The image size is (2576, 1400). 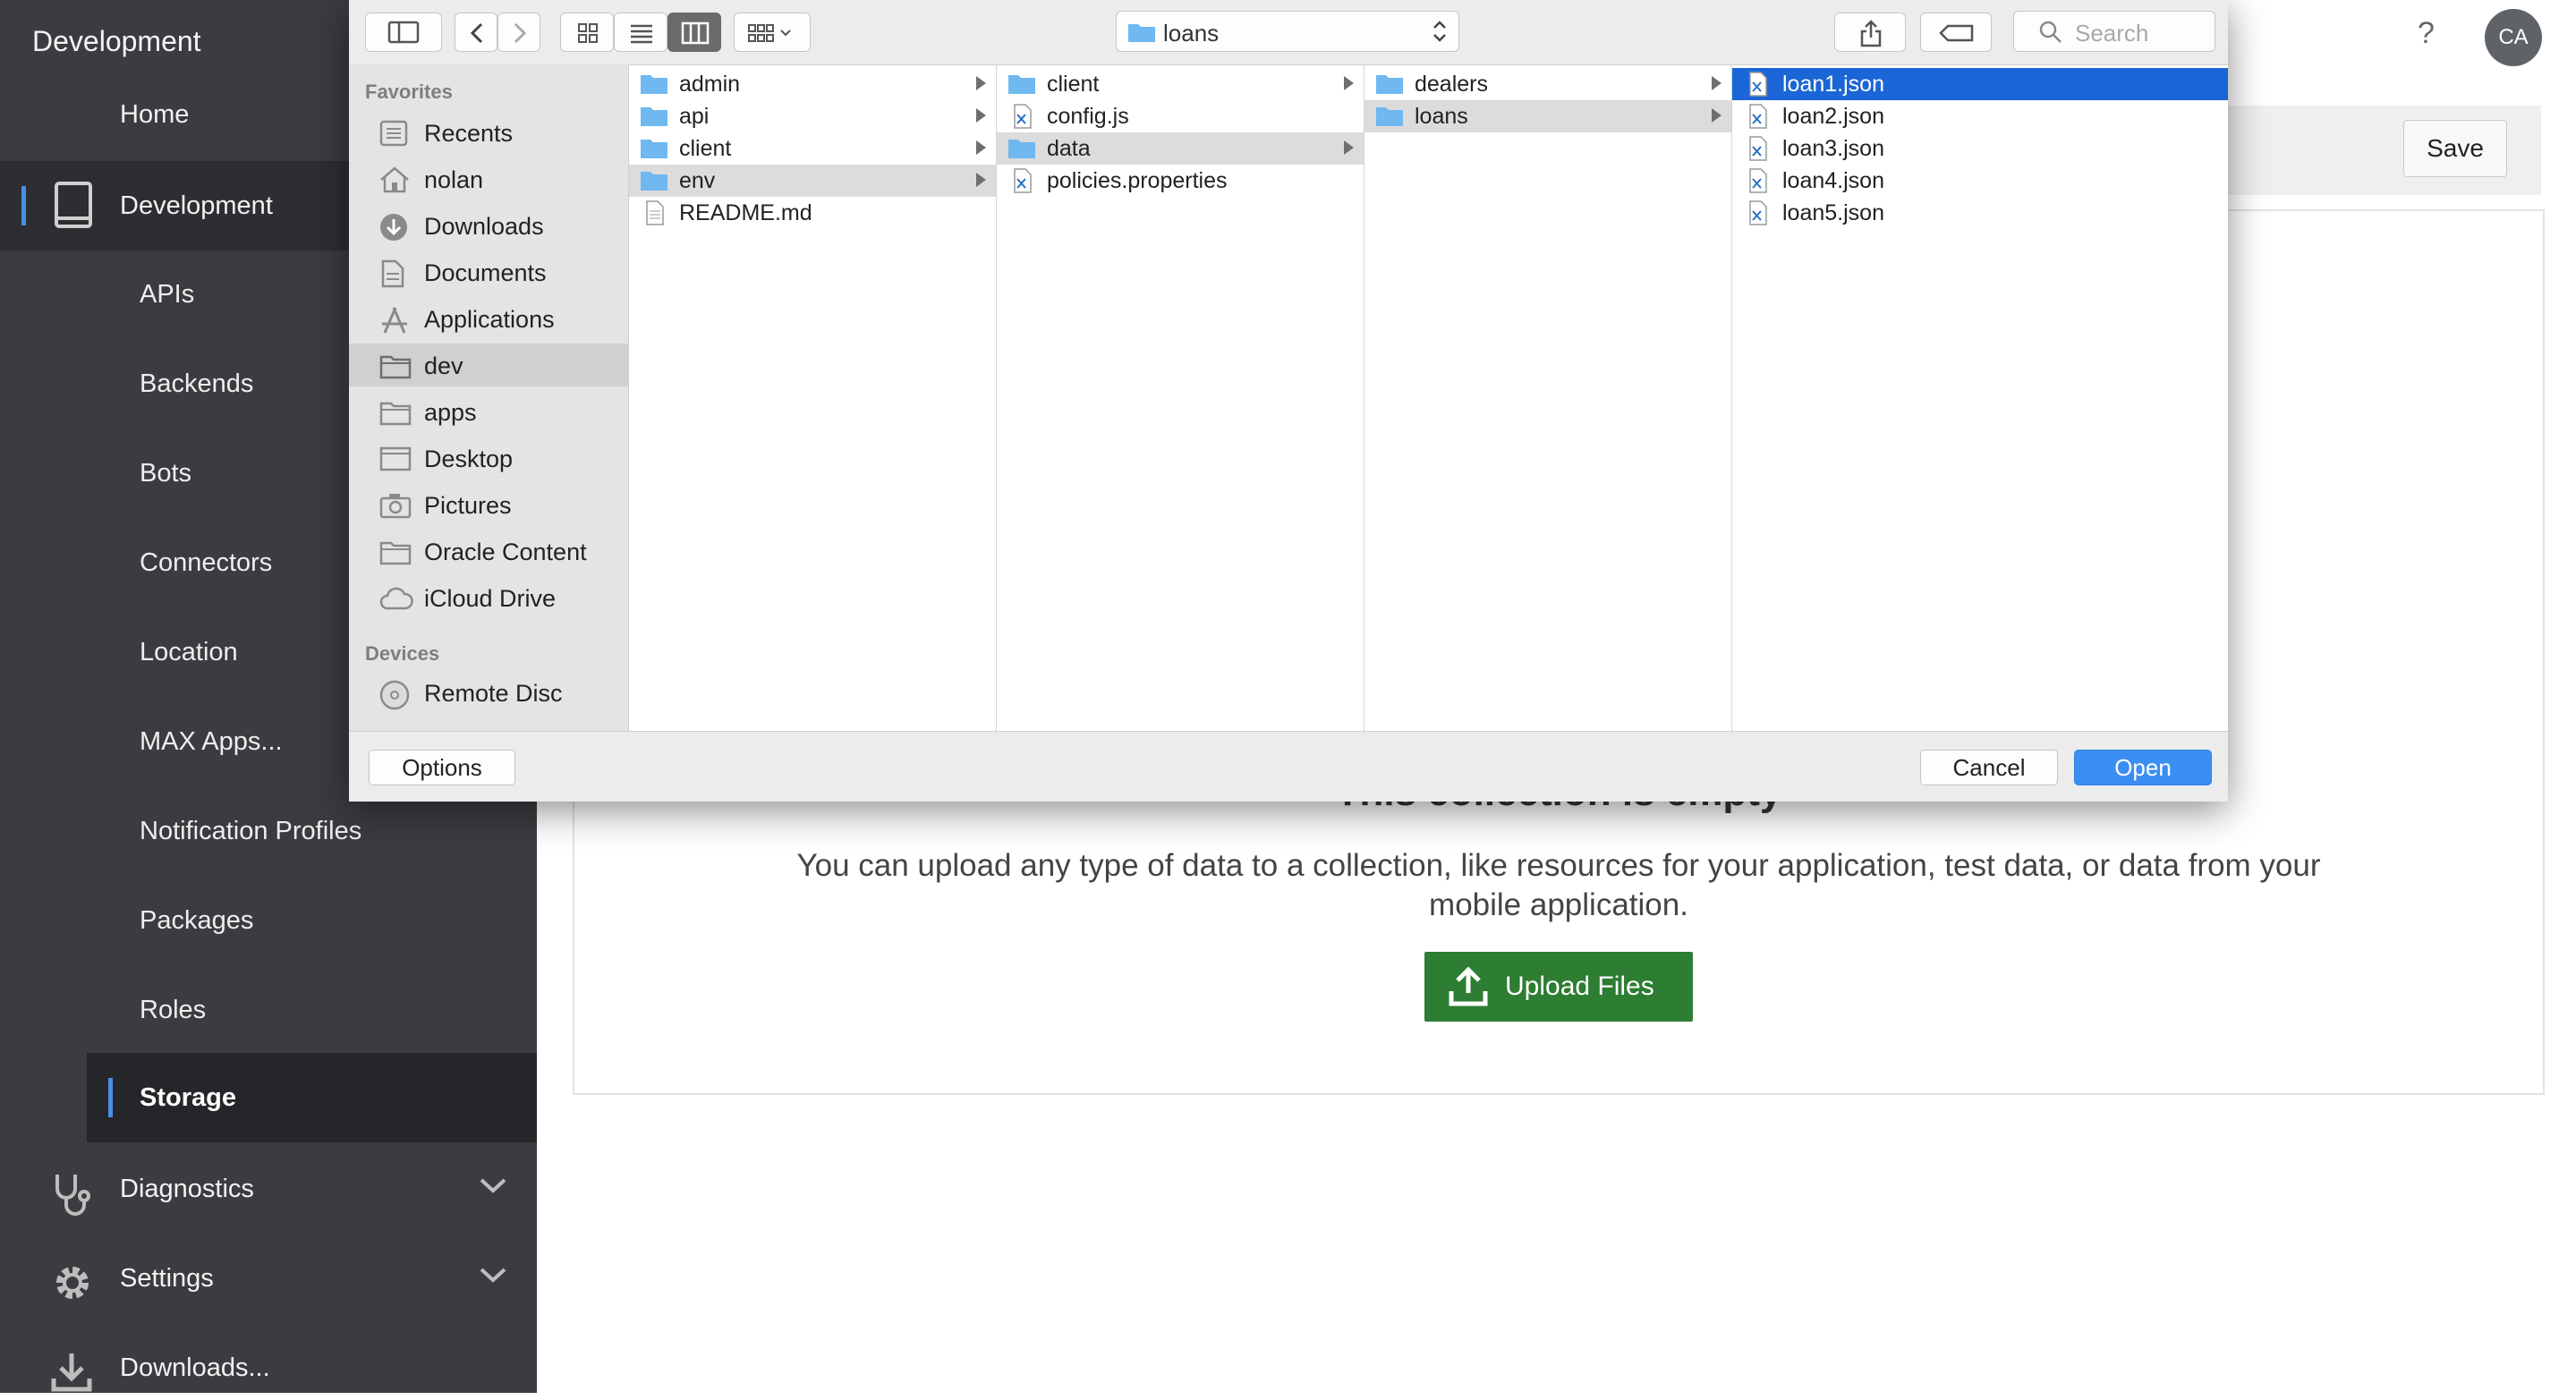 What do you see at coordinates (476, 32) in the screenshot?
I see `back-button` at bounding box center [476, 32].